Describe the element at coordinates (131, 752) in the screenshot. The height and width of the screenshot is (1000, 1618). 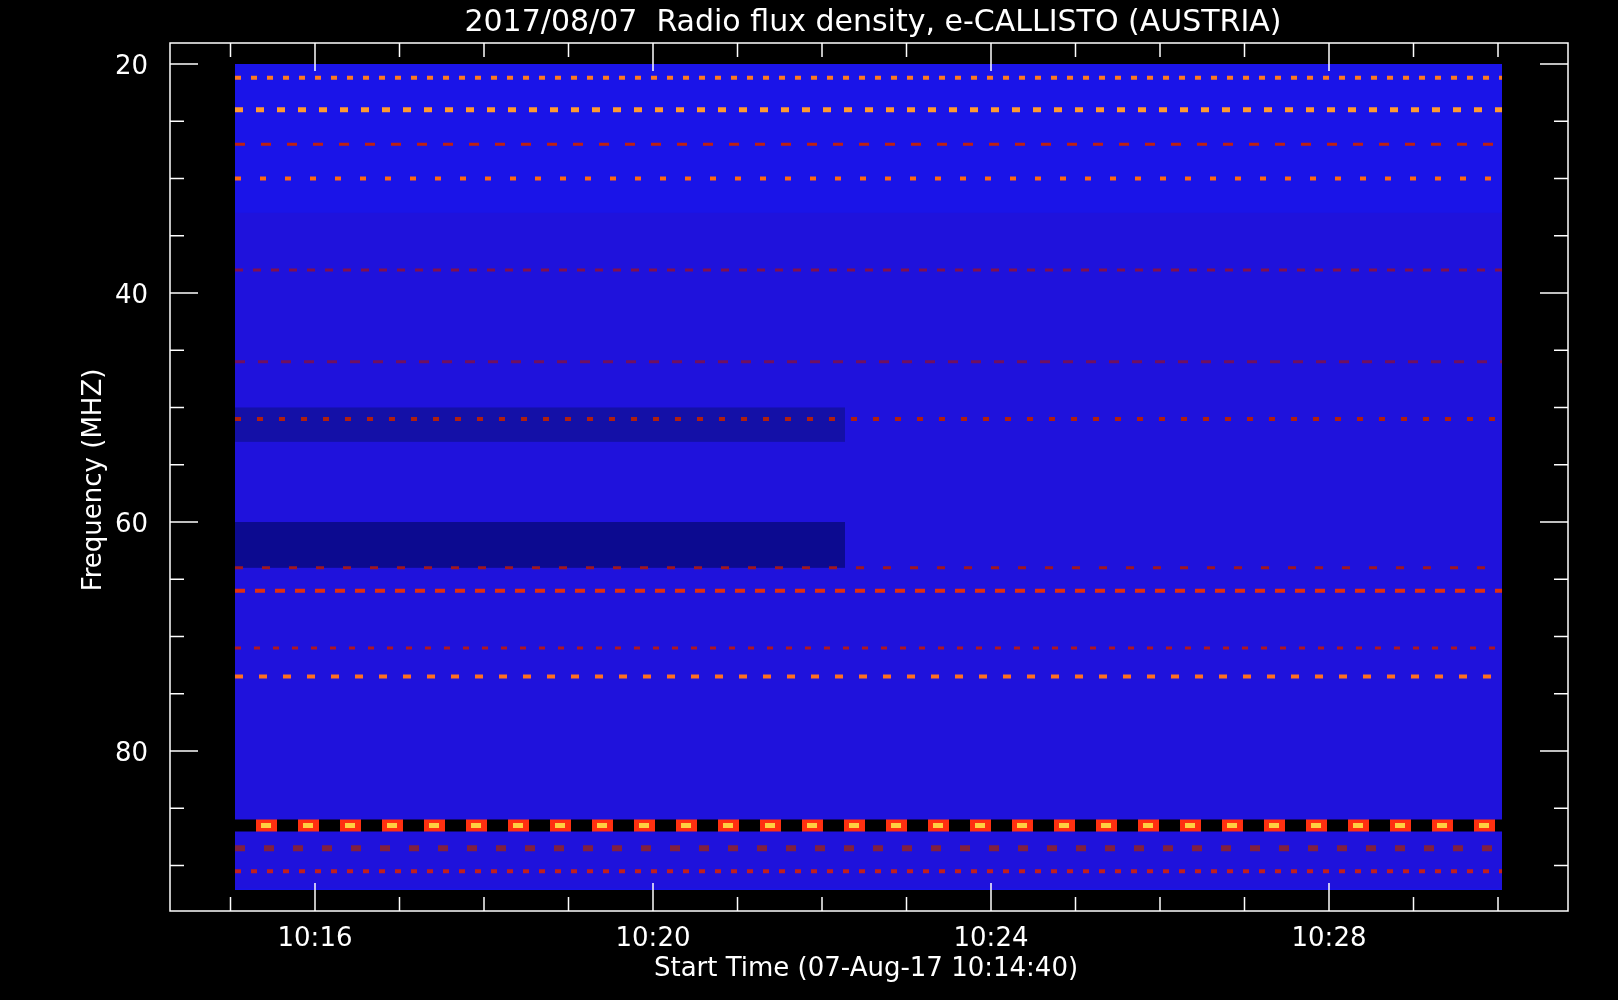
I see `y-tick-label: 80` at that location.